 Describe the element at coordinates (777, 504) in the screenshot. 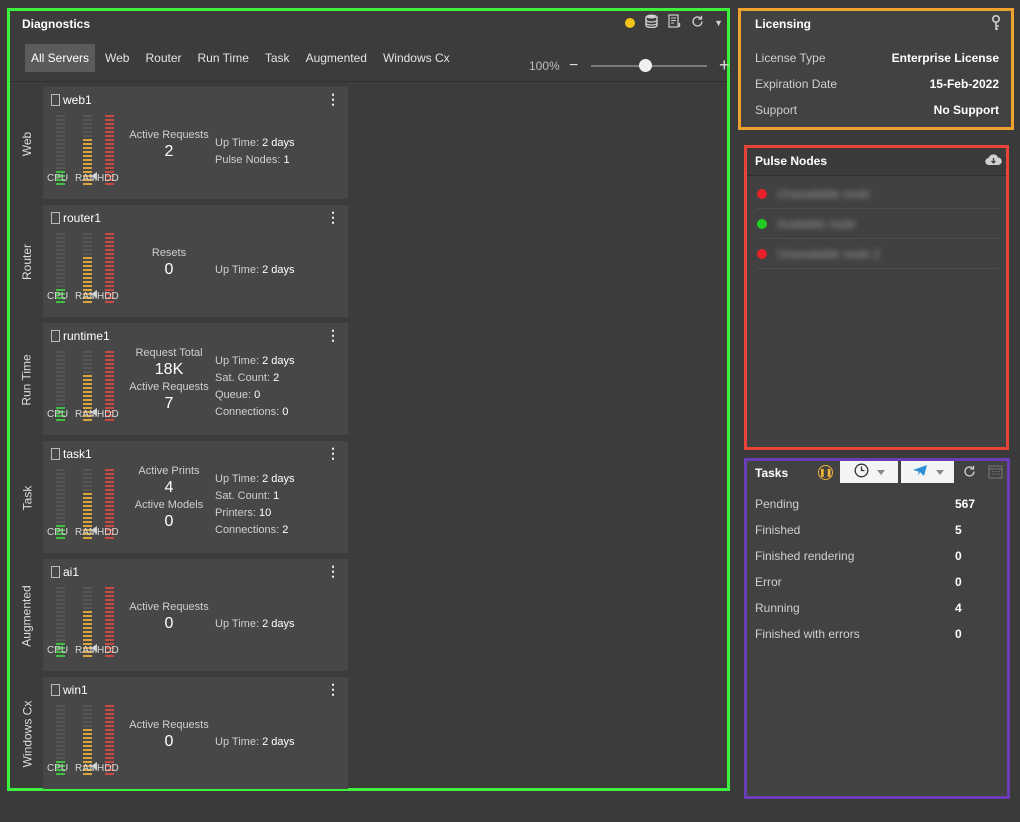

I see `task-stat-label: Pending` at that location.